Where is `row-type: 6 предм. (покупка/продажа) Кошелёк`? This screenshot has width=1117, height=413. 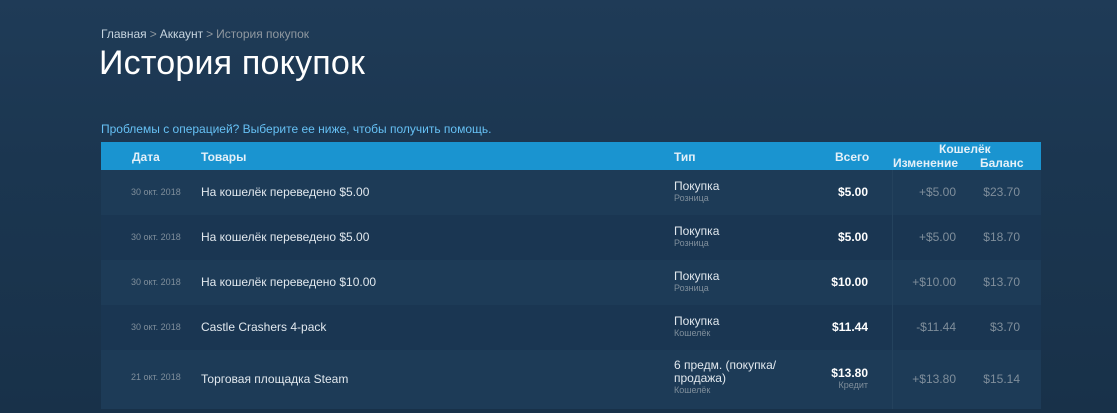 row-type: 6 предм. (покупка/продажа) Кошелёк is located at coordinates (725, 377).